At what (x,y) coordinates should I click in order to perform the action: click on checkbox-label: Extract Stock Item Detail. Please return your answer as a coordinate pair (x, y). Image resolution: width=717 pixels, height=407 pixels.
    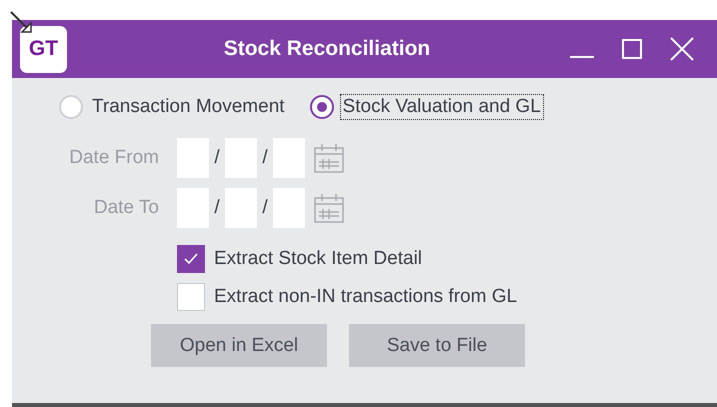
    Looking at the image, I should click on (318, 259).